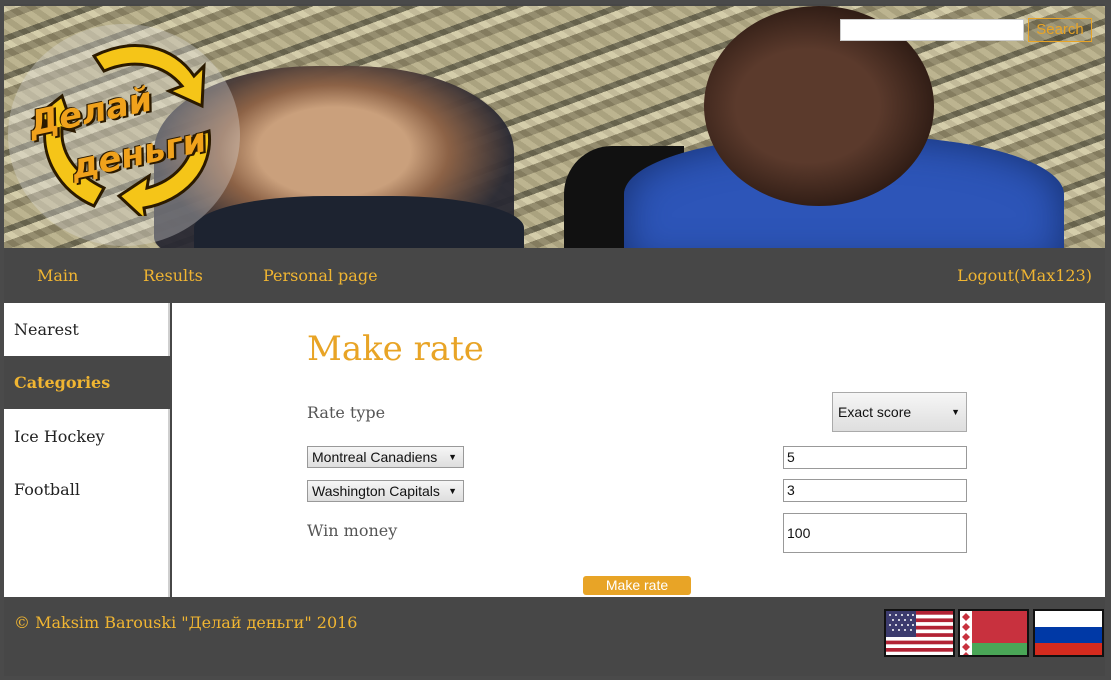 This screenshot has width=1111, height=680. Describe the element at coordinates (1060, 30) in the screenshot. I see `search-button: Search` at that location.